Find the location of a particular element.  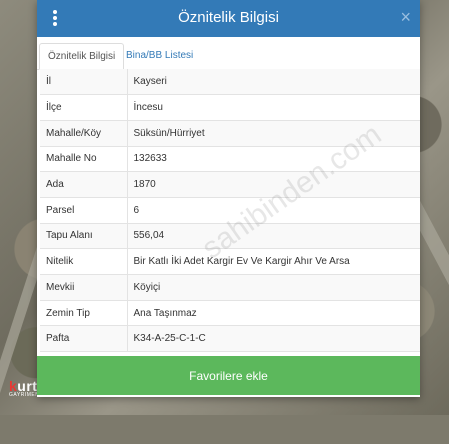

attribute-value: K34-A-25-C-1-C is located at coordinates (273, 339).